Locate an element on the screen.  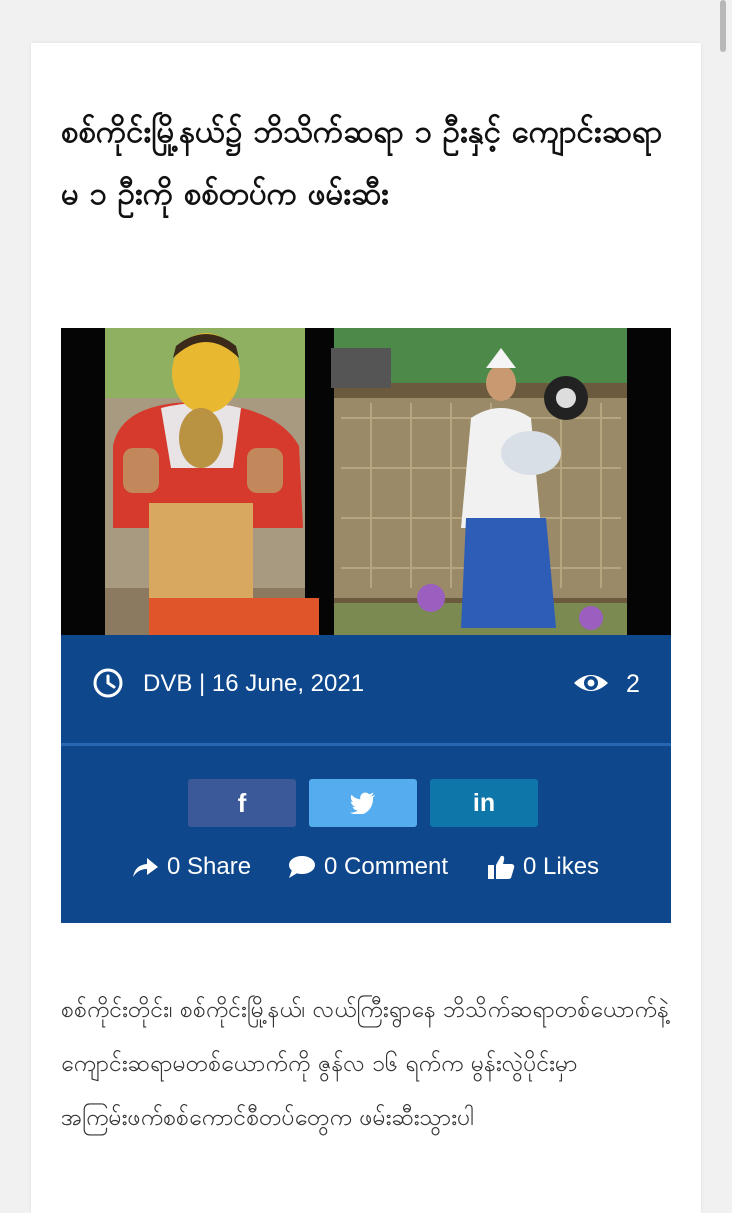
share-arrow-icon is located at coordinates (145, 867).